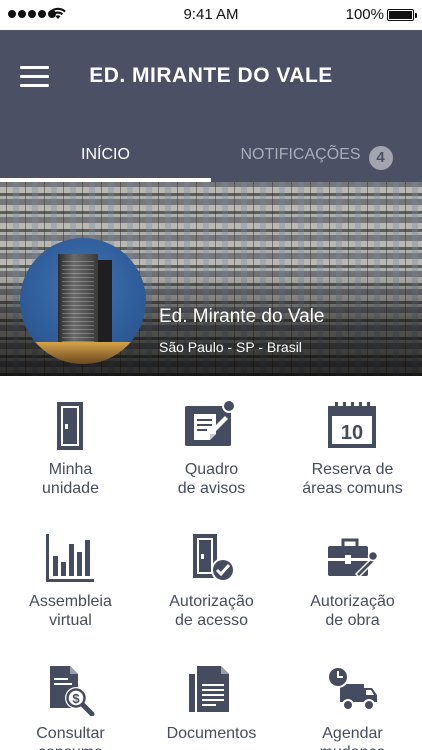 The height and width of the screenshot is (750, 422). What do you see at coordinates (83, 301) in the screenshot?
I see `building-photo` at bounding box center [83, 301].